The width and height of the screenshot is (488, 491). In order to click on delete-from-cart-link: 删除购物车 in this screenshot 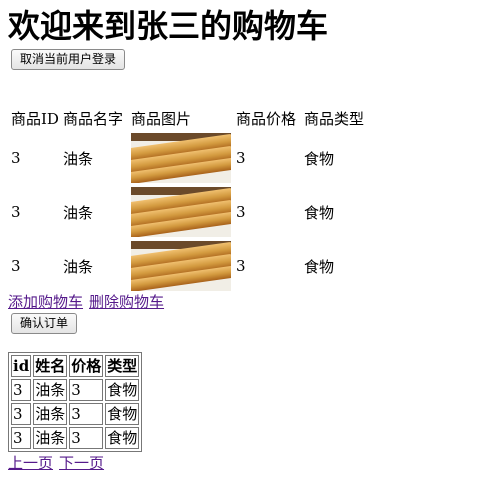, I will do `click(126, 302)`.